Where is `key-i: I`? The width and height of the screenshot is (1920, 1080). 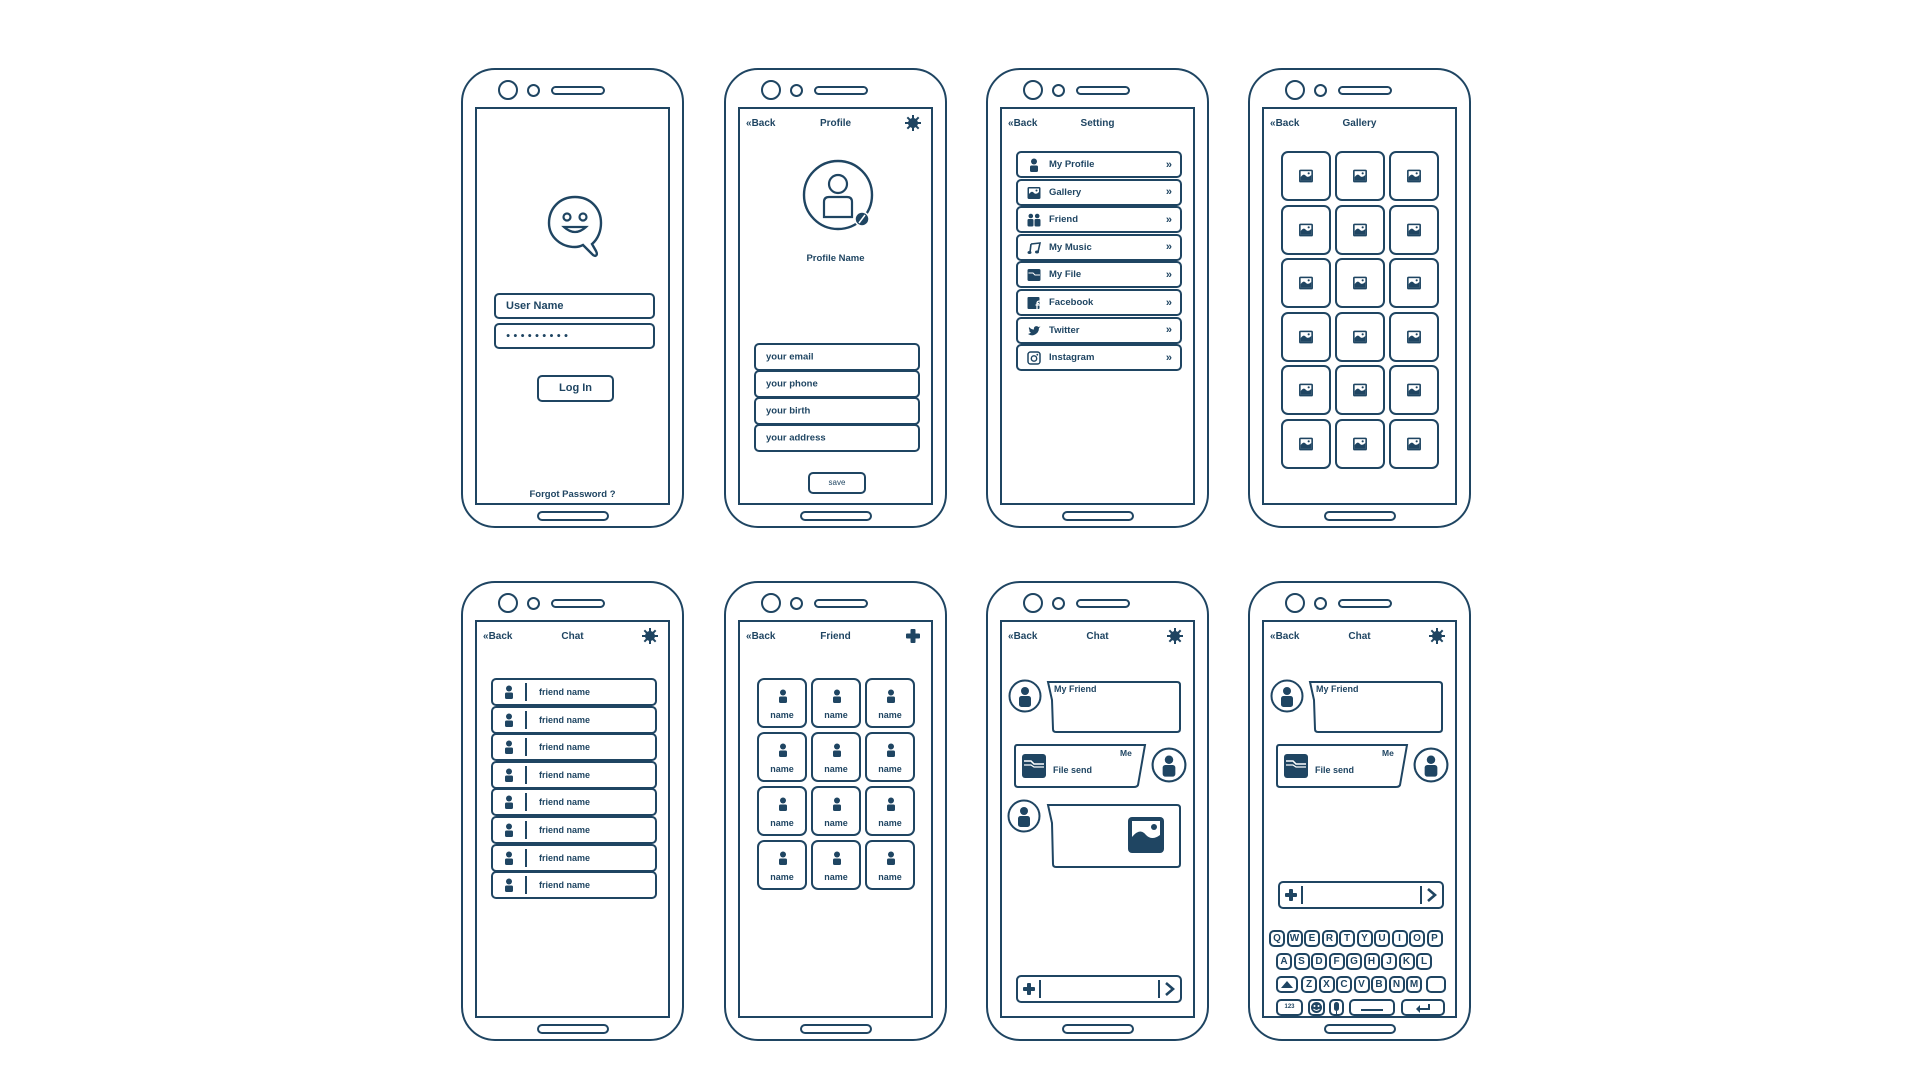
key-i: I is located at coordinates (1399, 938).